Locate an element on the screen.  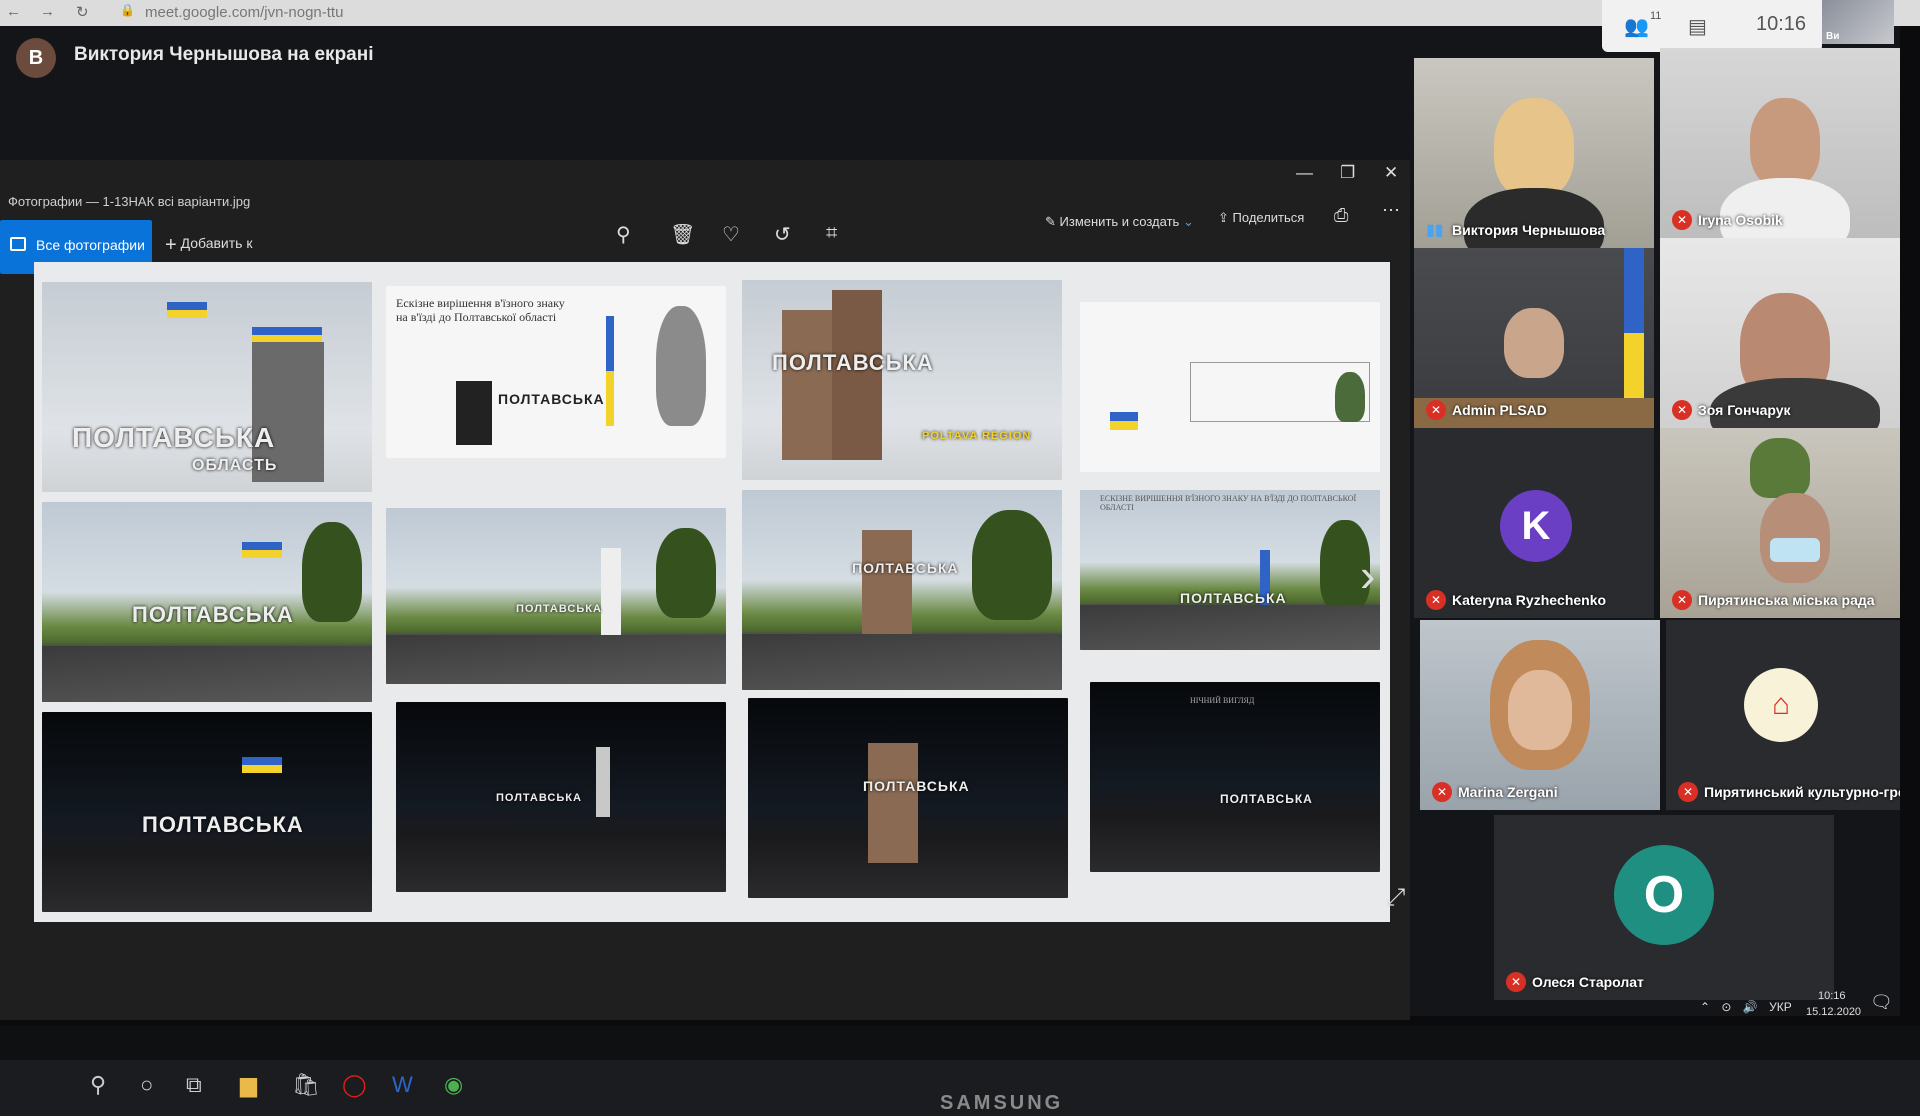
tray-clock-date: 15.12.2020 is located at coordinates (1833, 1012).